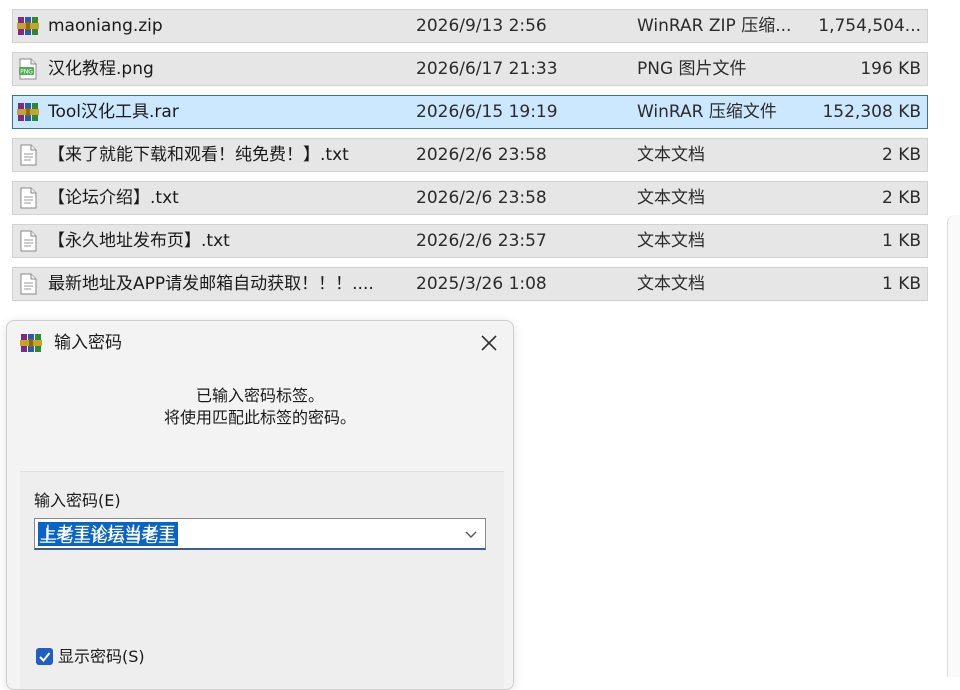  I want to click on file-type: WinRAR 压缩文件, so click(707, 112).